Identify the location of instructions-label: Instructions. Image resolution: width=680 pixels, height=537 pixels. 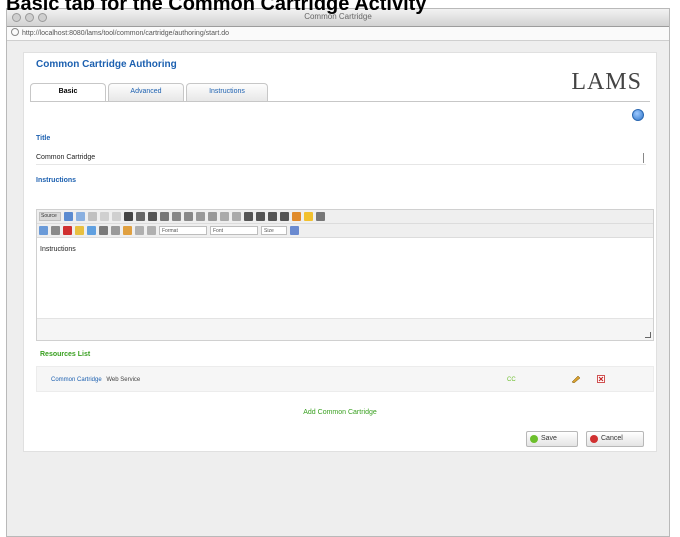
(56, 180).